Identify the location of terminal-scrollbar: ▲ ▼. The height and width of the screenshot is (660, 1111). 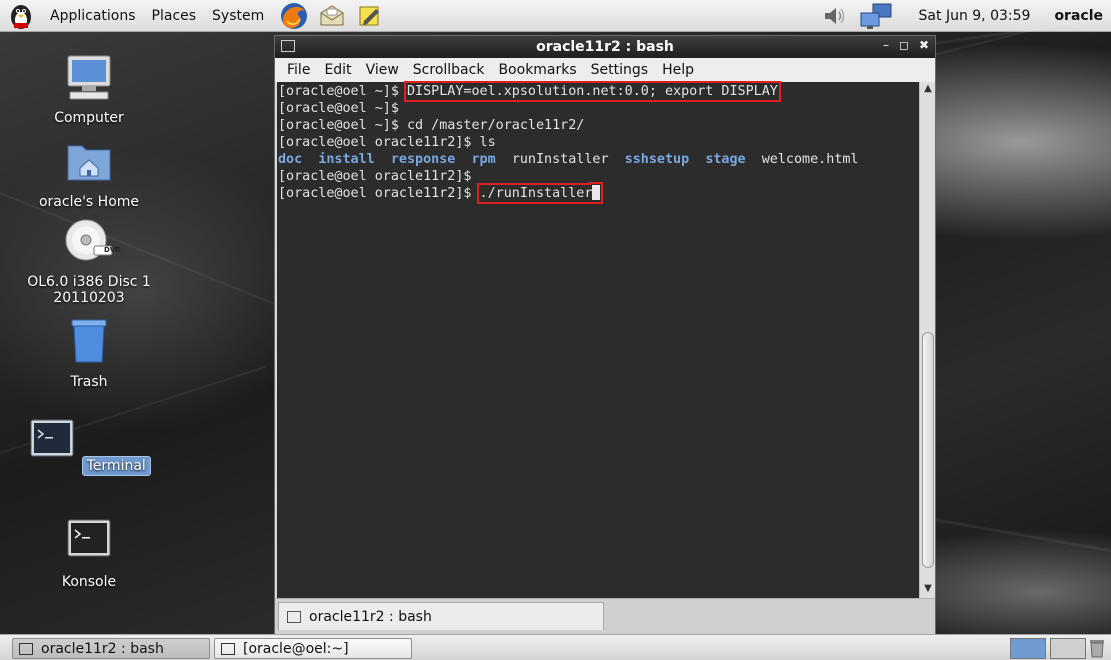
(927, 340).